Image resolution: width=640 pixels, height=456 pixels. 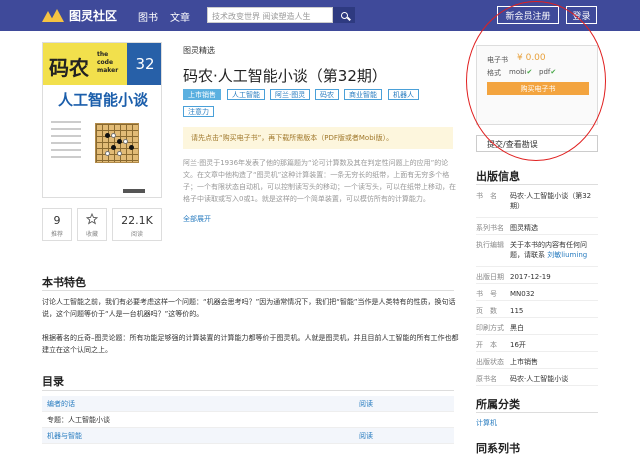 I want to click on toc-table: 编者的话 阅读 专题：人工智能小谈 机器与智能 阅读, so click(x=248, y=420).